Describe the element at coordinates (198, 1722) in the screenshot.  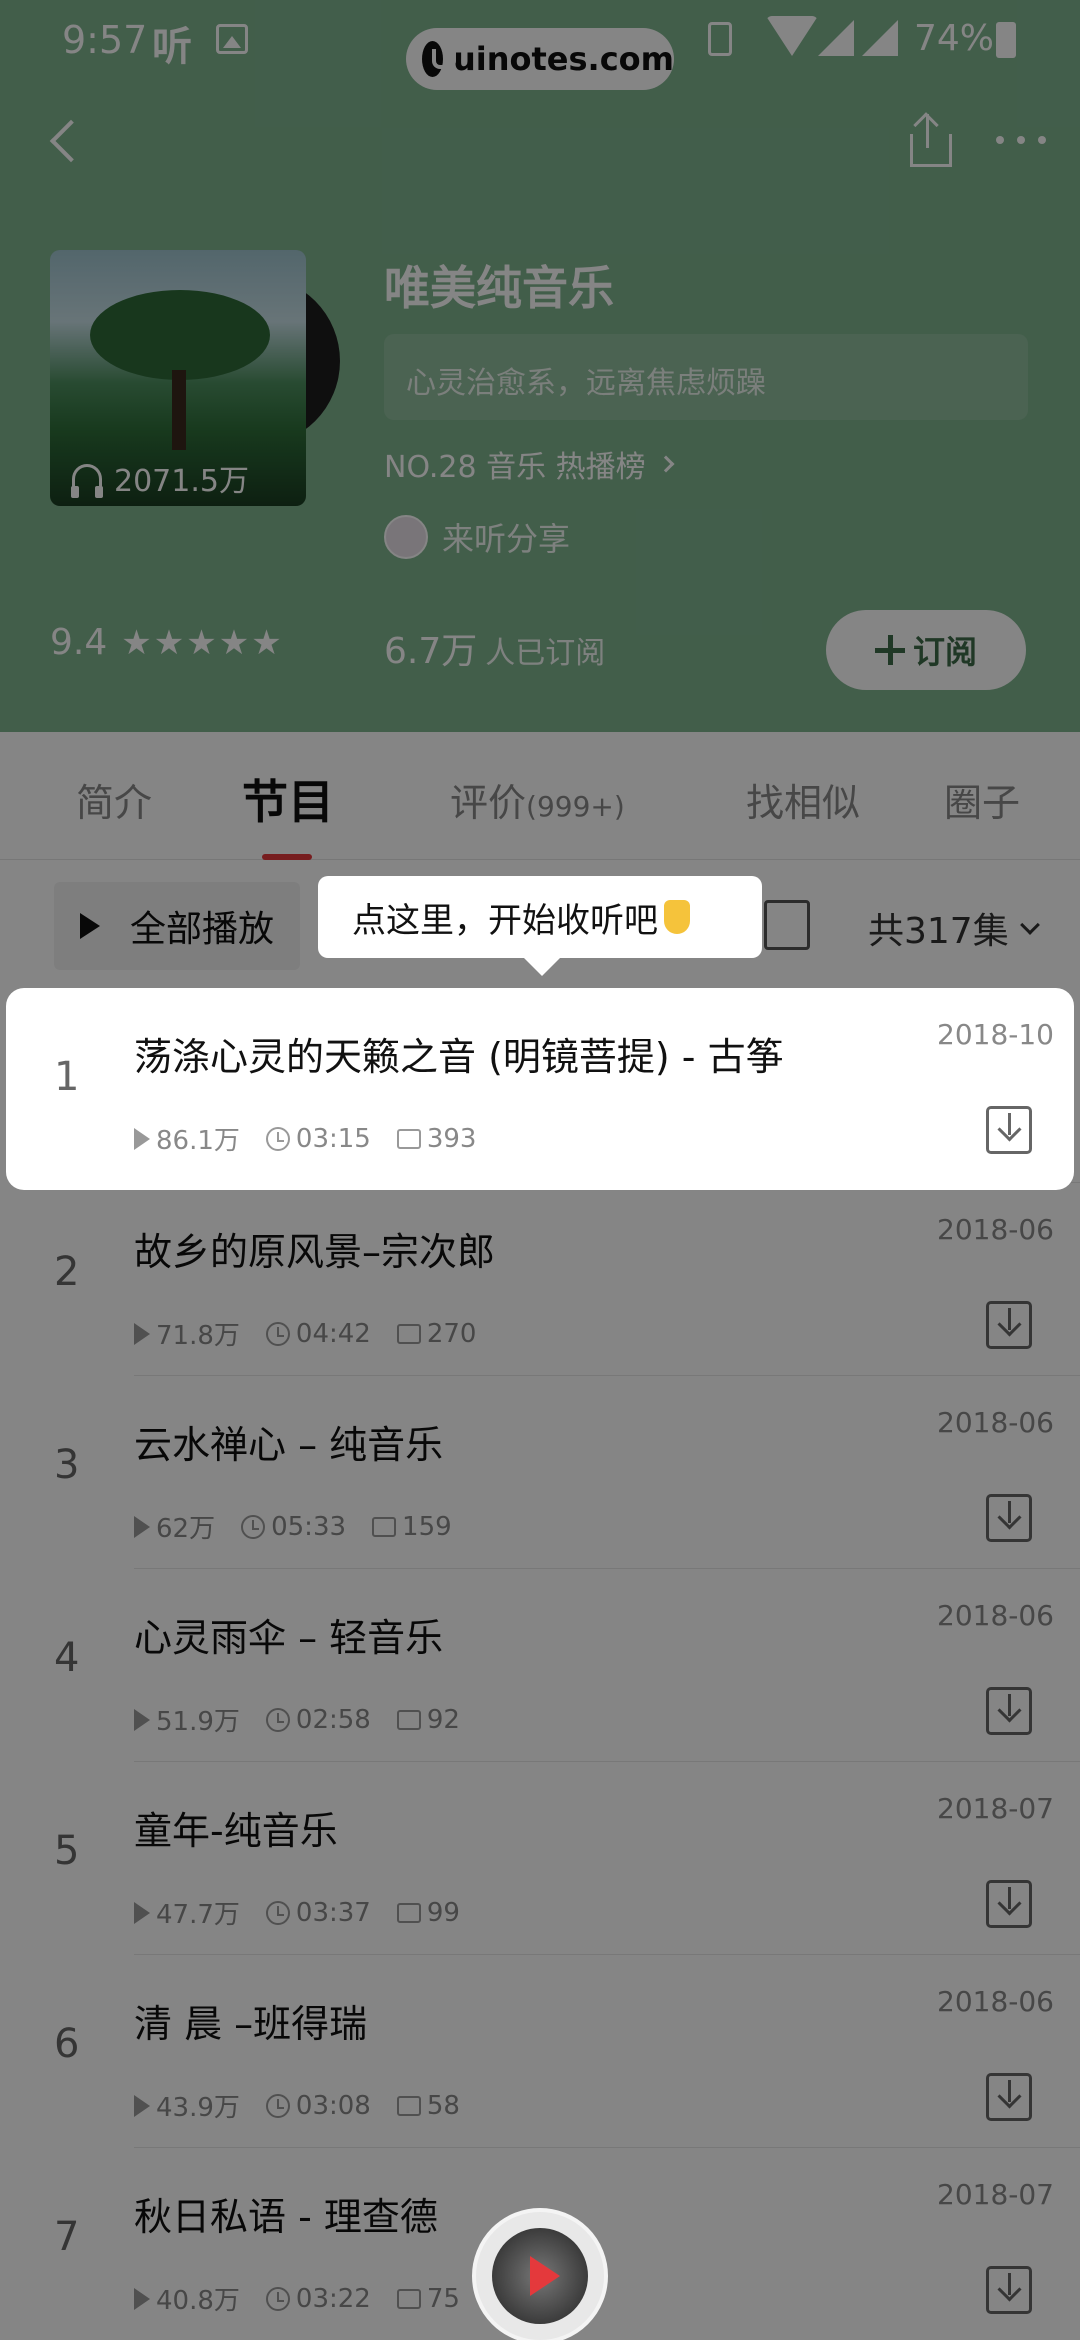
I see `episode-plays: 51.9万` at that location.